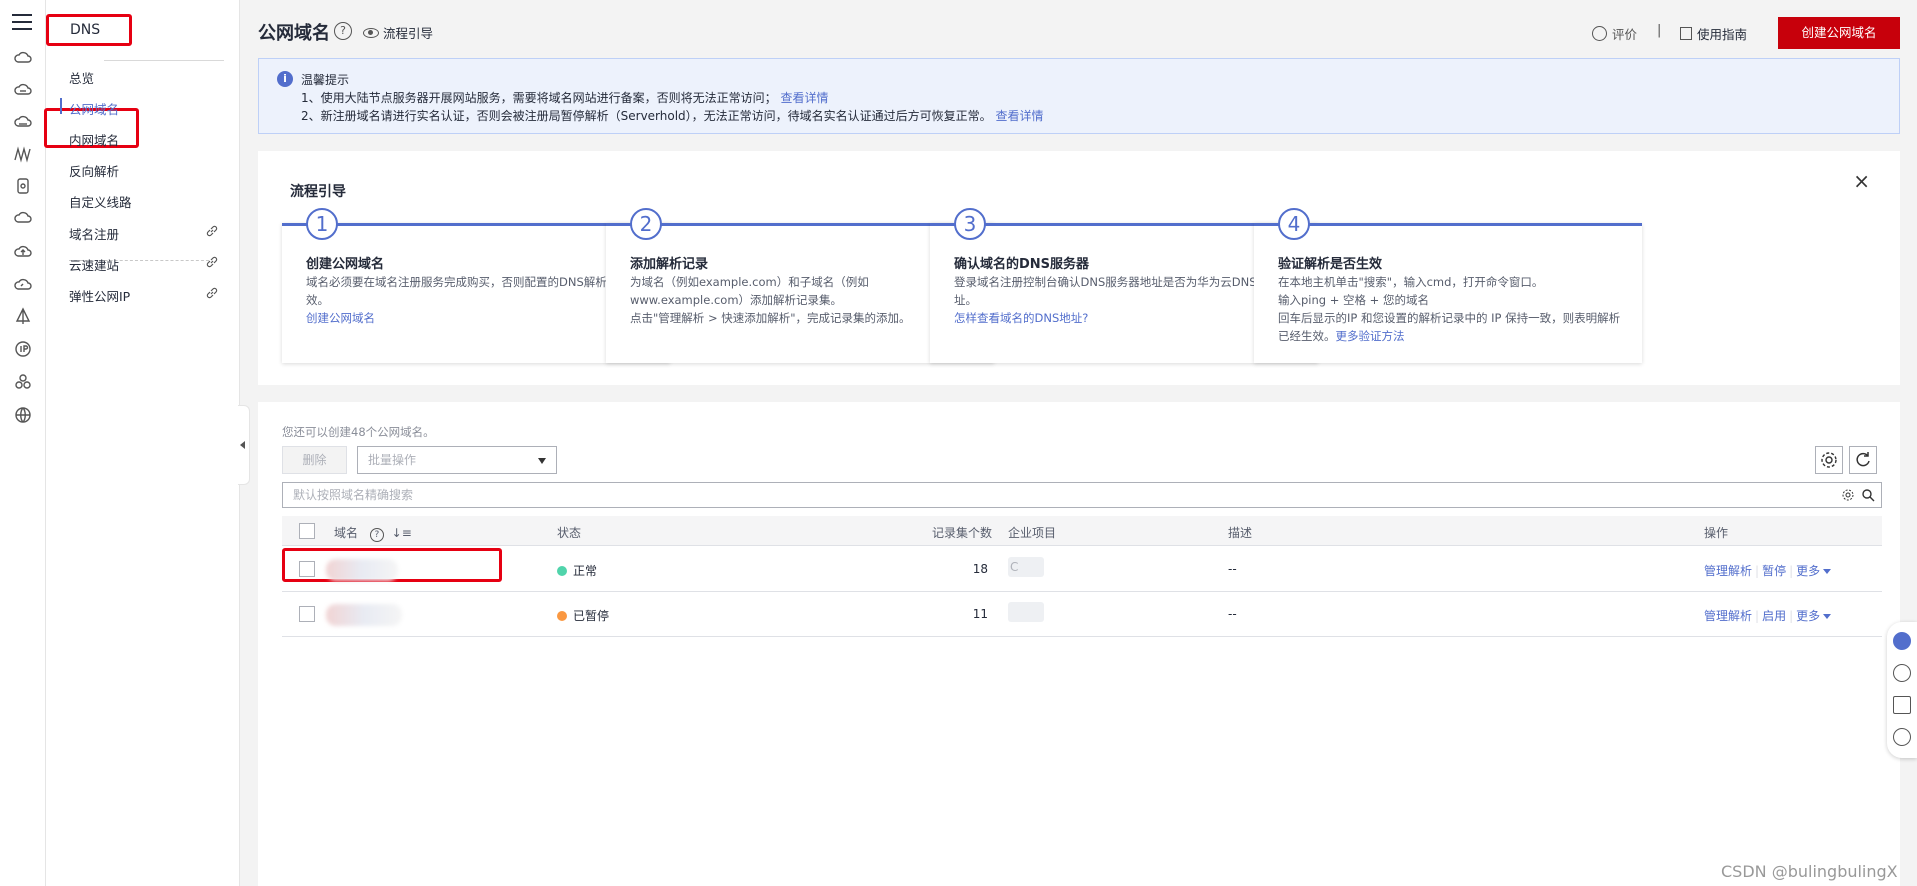  What do you see at coordinates (100, 202) in the screenshot?
I see `sidebar-item-label: 自定义线路` at bounding box center [100, 202].